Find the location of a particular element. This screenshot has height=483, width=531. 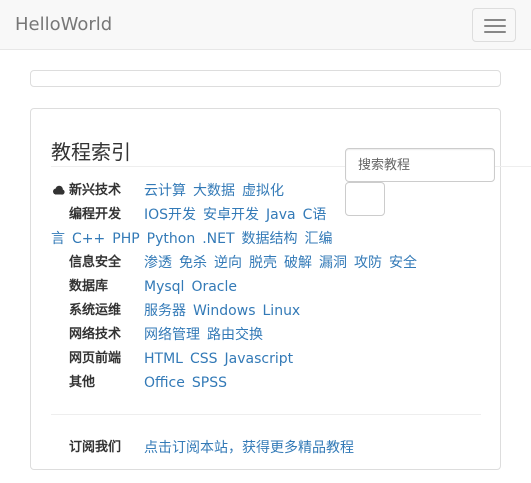

subscribe-row: 订阅我们 点击订阅本站，获得更多精品教程 is located at coordinates (265, 448).